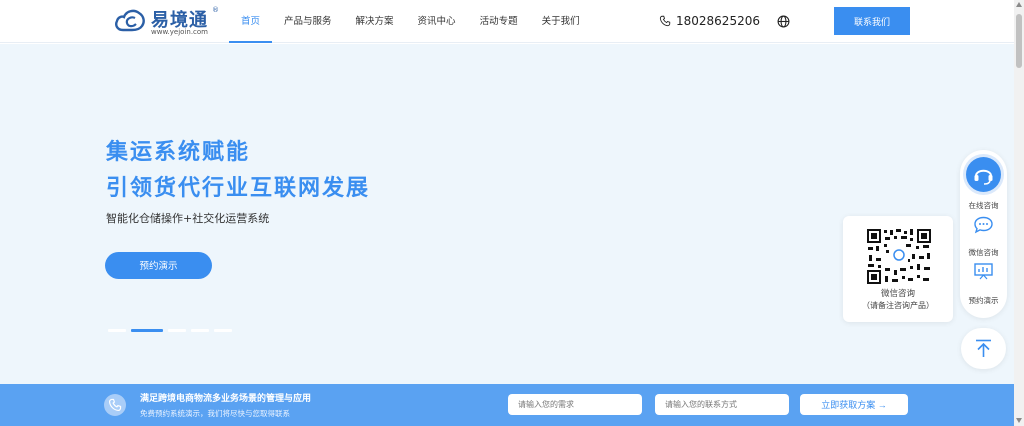  Describe the element at coordinates (375, 21) in the screenshot. I see `nav-item-solutions: 解决方案` at that location.